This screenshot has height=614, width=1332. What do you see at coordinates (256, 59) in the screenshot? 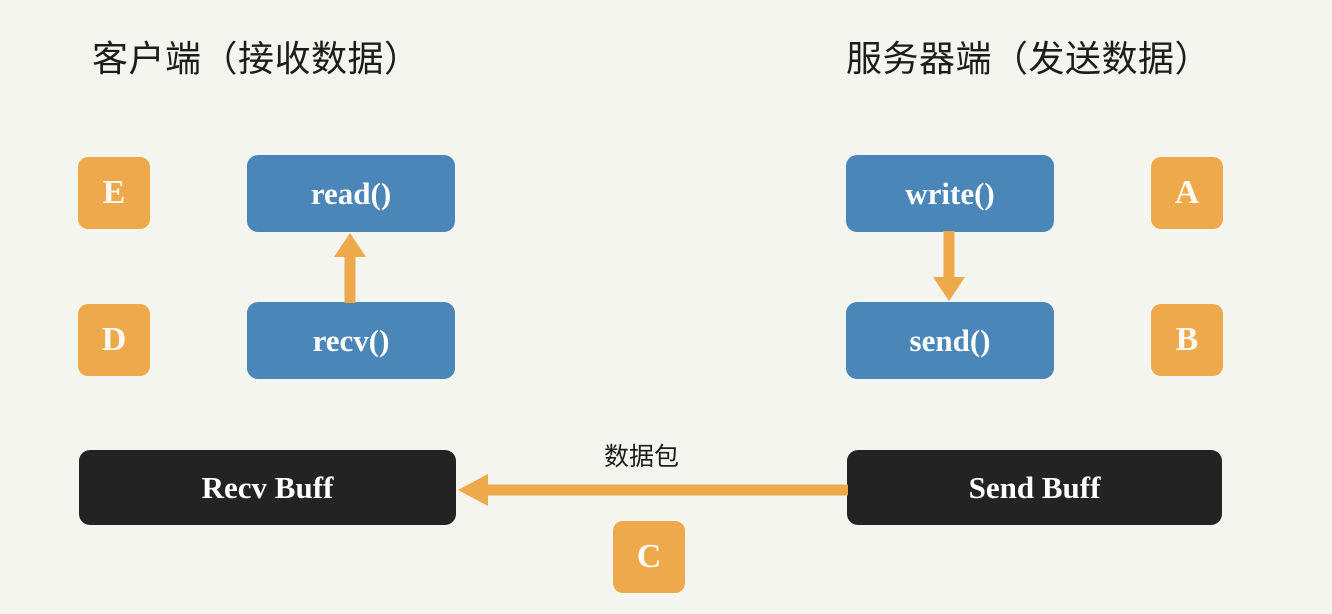
I see `client-title: 客户端（接收数据）` at bounding box center [256, 59].